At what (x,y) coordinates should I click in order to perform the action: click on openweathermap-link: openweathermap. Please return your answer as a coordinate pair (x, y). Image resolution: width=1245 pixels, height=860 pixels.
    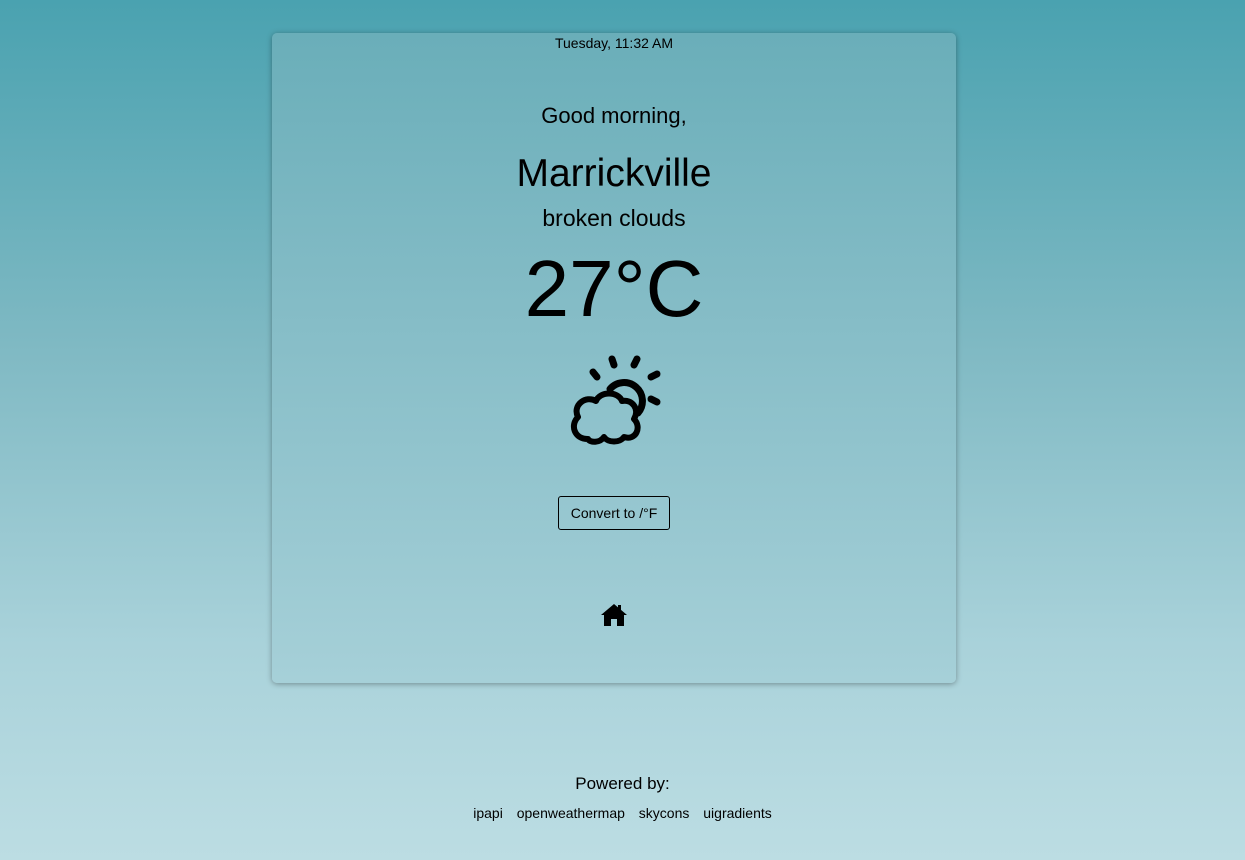
    Looking at the image, I should click on (571, 813).